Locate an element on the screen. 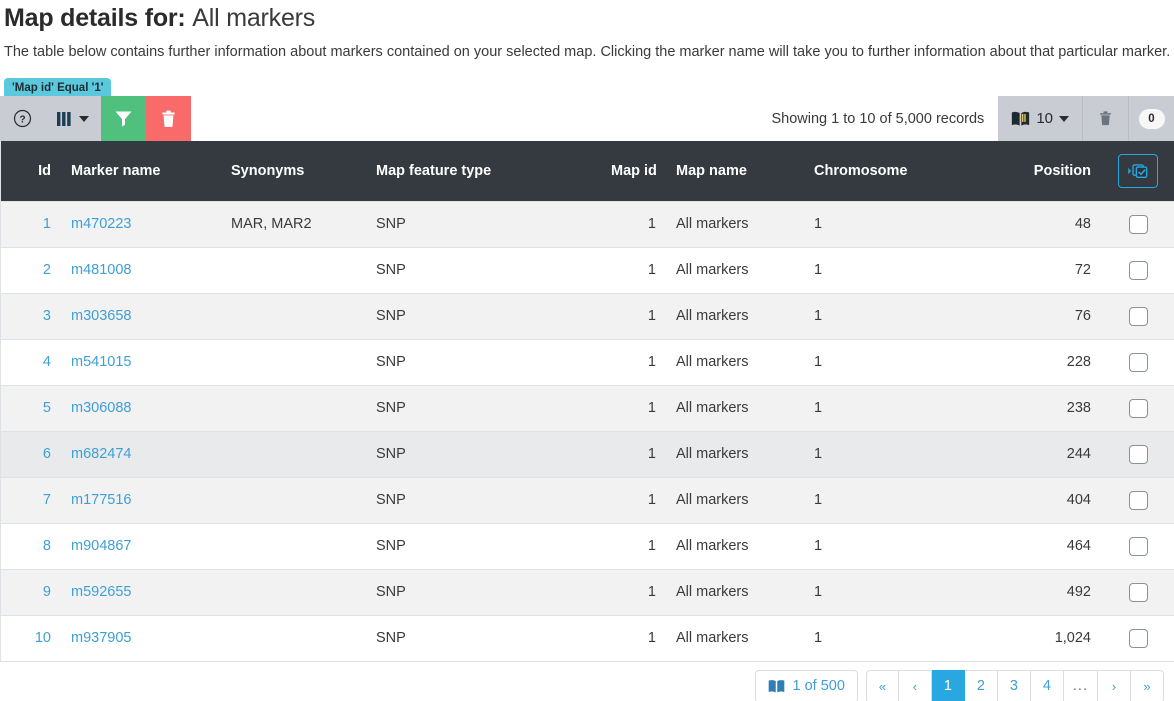 The height and width of the screenshot is (701, 1174). marker-name-link: m541015 is located at coordinates (101, 362).